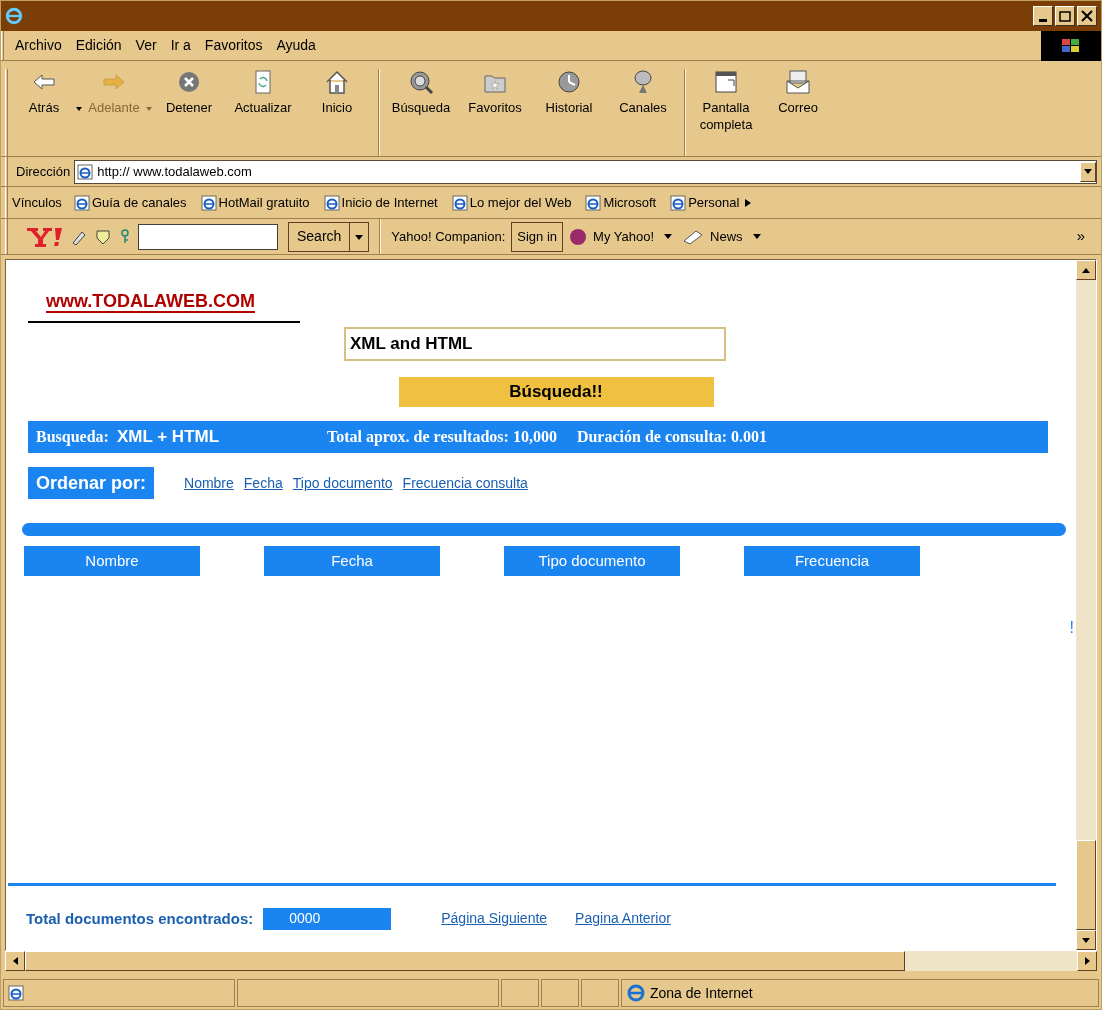  What do you see at coordinates (38, 45) in the screenshot?
I see `menu-item: Archivo` at bounding box center [38, 45].